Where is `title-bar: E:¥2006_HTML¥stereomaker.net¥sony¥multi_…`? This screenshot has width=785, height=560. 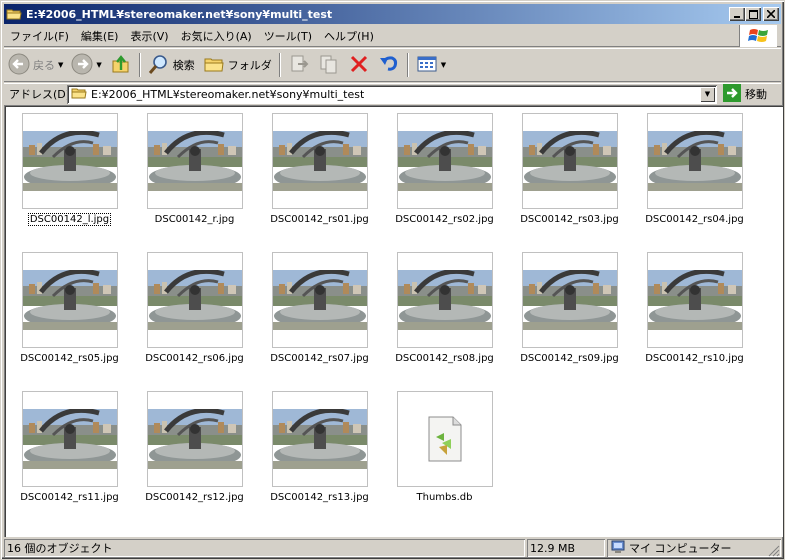
title-bar: E:¥2006_HTML¥stereomaker.net¥sony¥multi_… is located at coordinates (392, 14).